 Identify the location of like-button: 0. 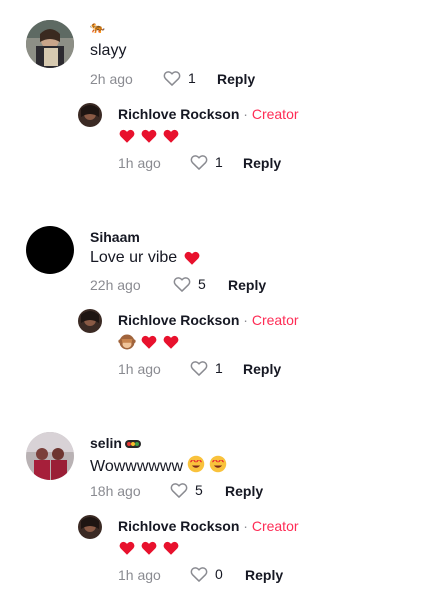
(206, 574).